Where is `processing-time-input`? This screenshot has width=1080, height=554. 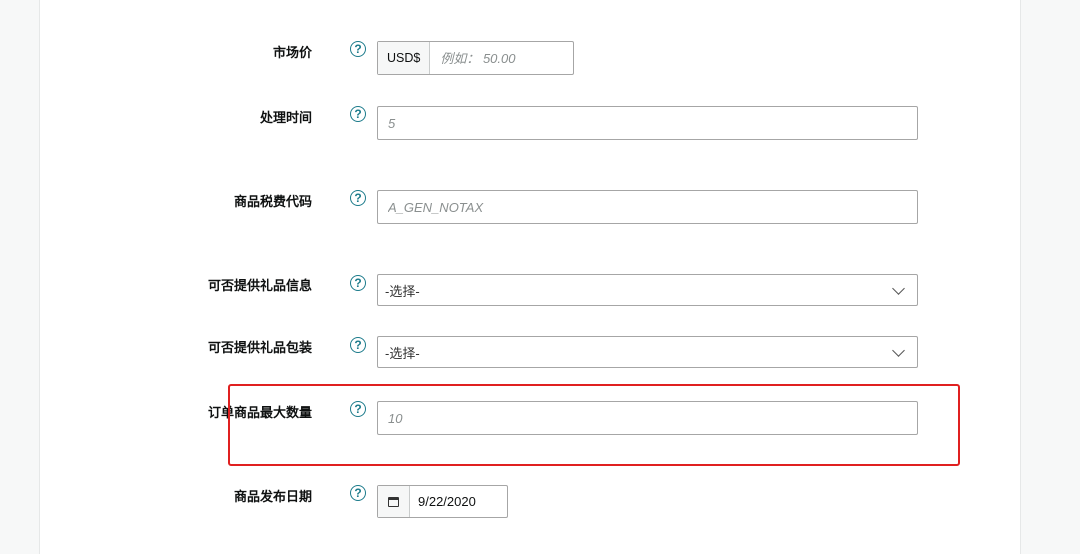 processing-time-input is located at coordinates (647, 123).